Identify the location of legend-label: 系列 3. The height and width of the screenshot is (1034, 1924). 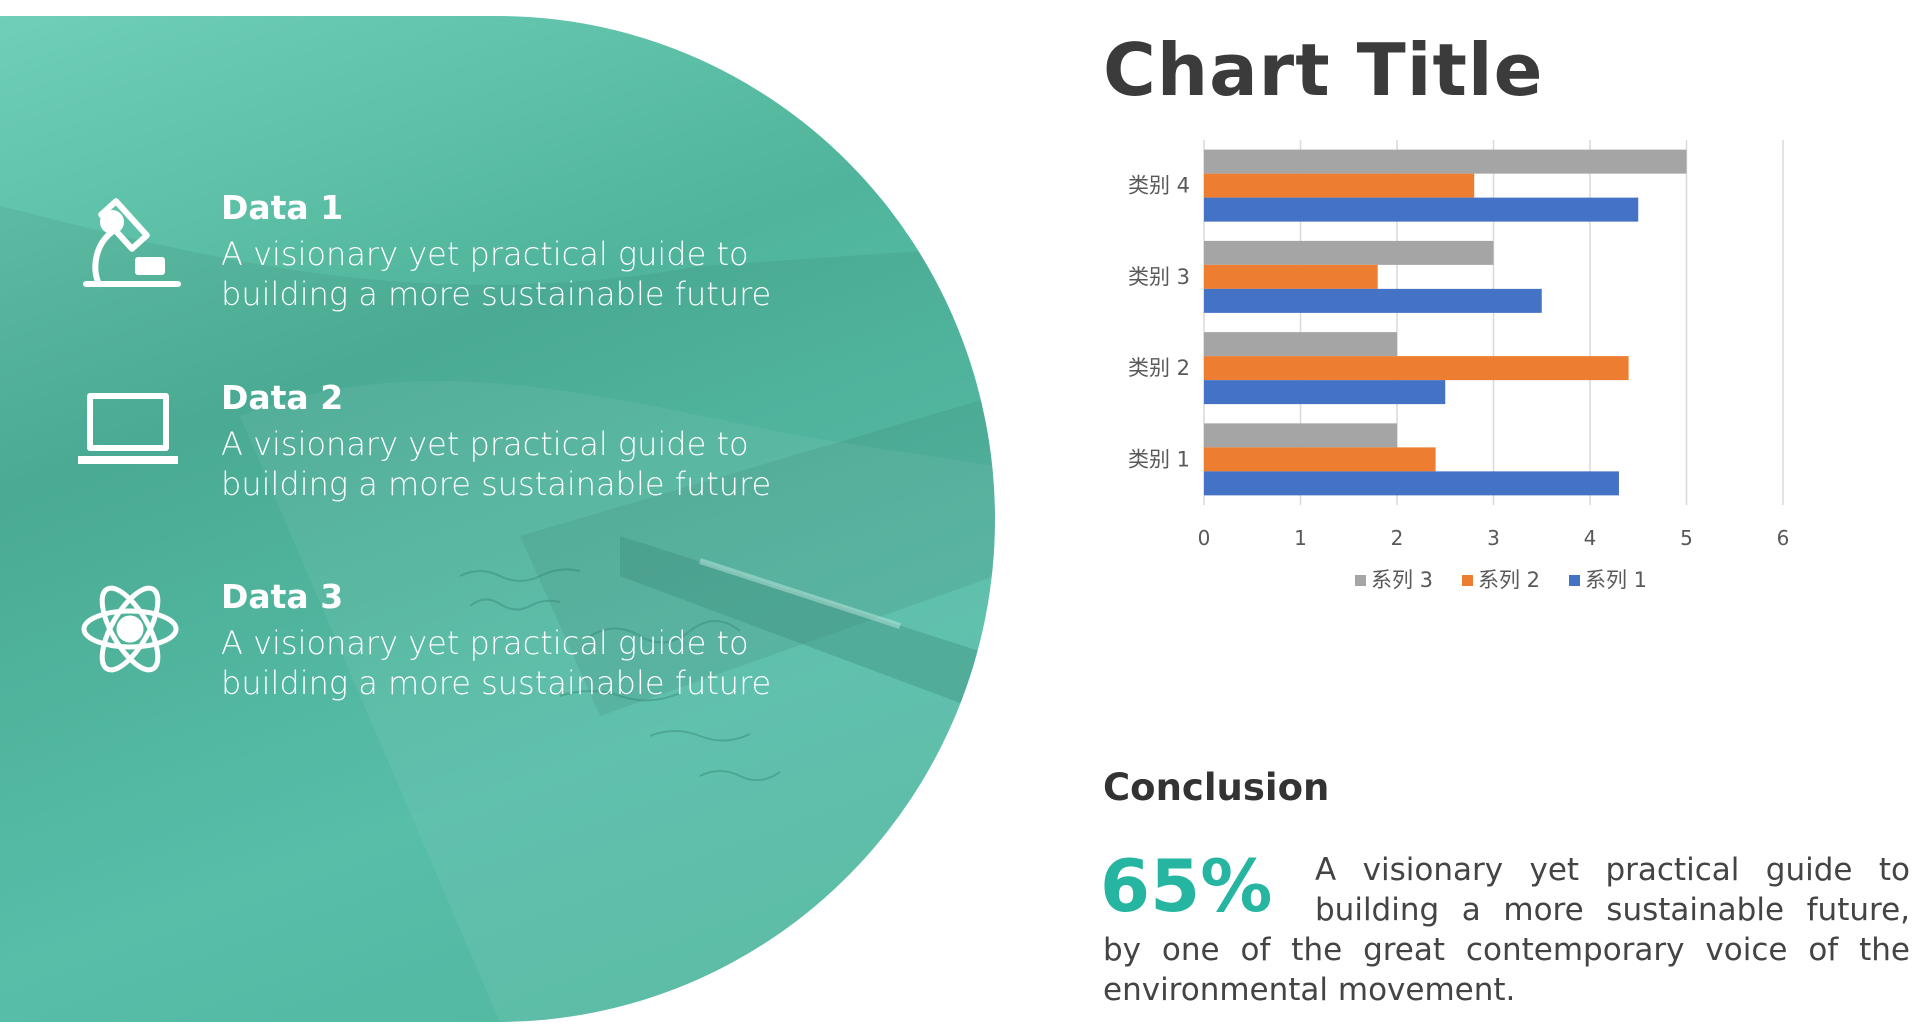
(1402, 580).